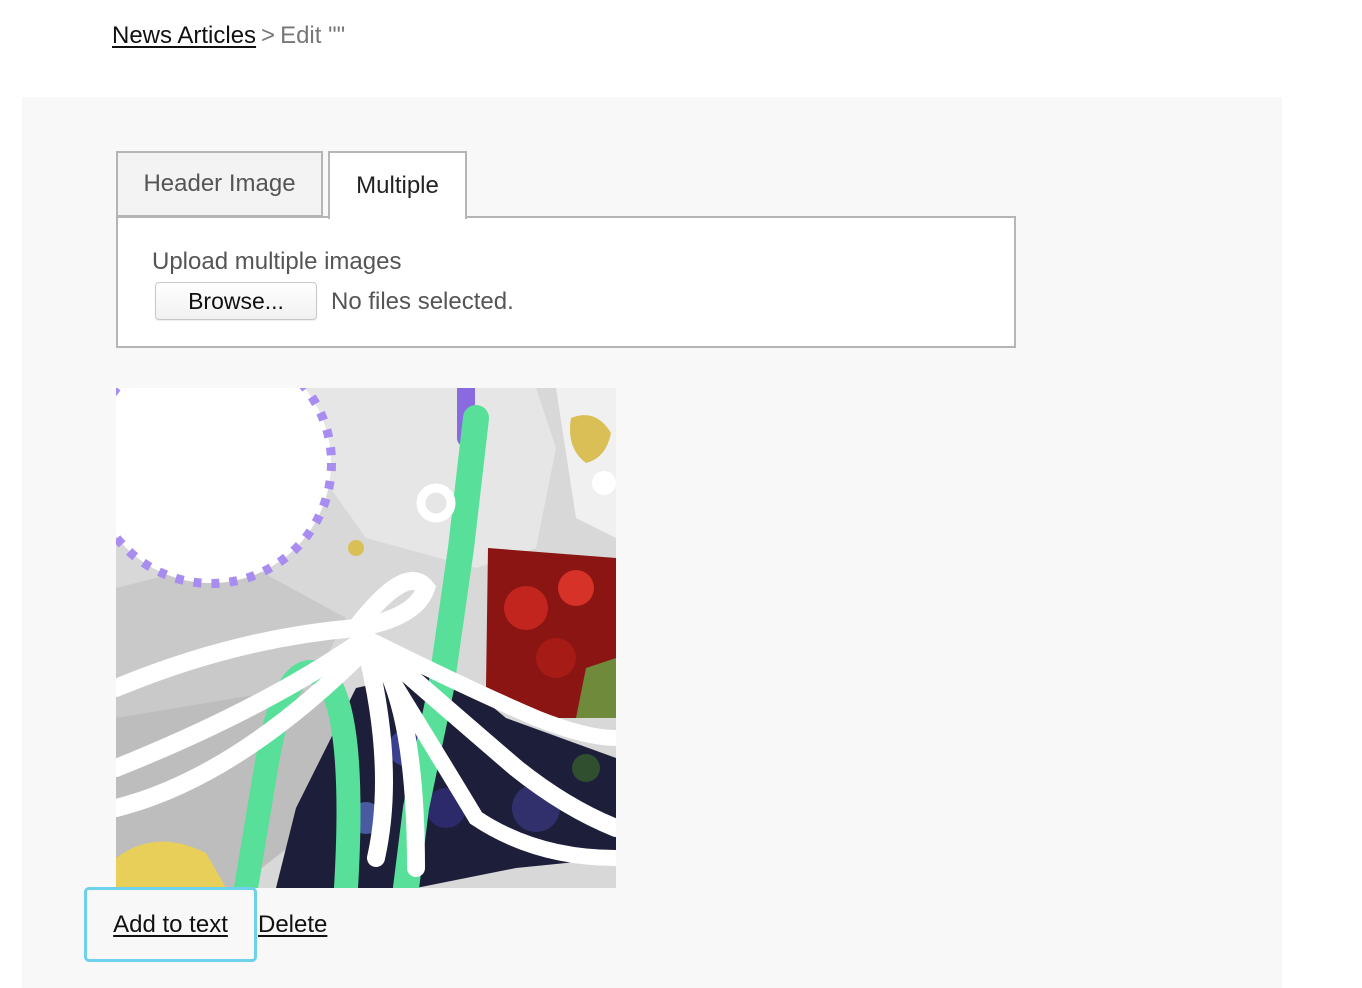 The image size is (1362, 988). Describe the element at coordinates (277, 261) in the screenshot. I see `upload-multiple-label: Upload multiple images` at that location.